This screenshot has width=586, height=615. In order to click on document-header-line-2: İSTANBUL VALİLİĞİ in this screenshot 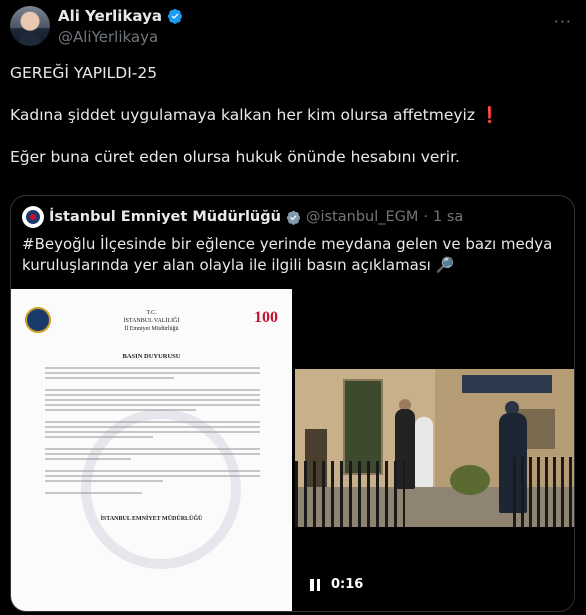, I will do `click(151, 321)`.